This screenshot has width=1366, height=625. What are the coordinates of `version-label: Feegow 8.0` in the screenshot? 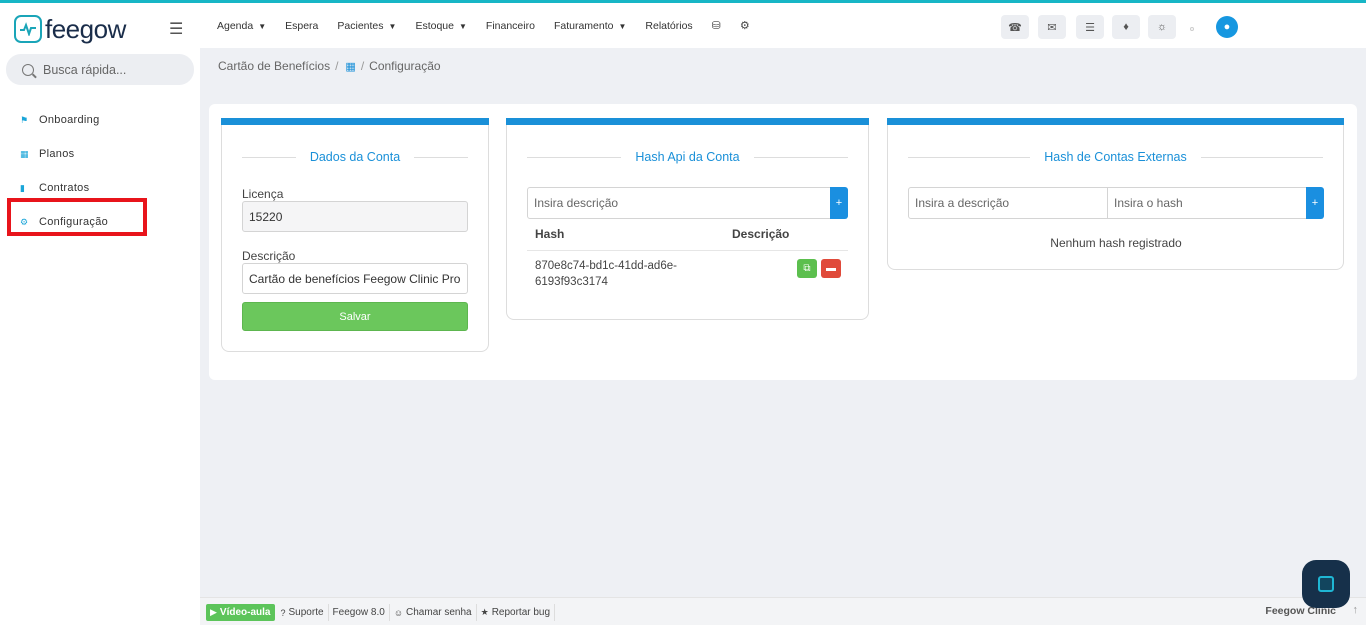 It's located at (359, 612).